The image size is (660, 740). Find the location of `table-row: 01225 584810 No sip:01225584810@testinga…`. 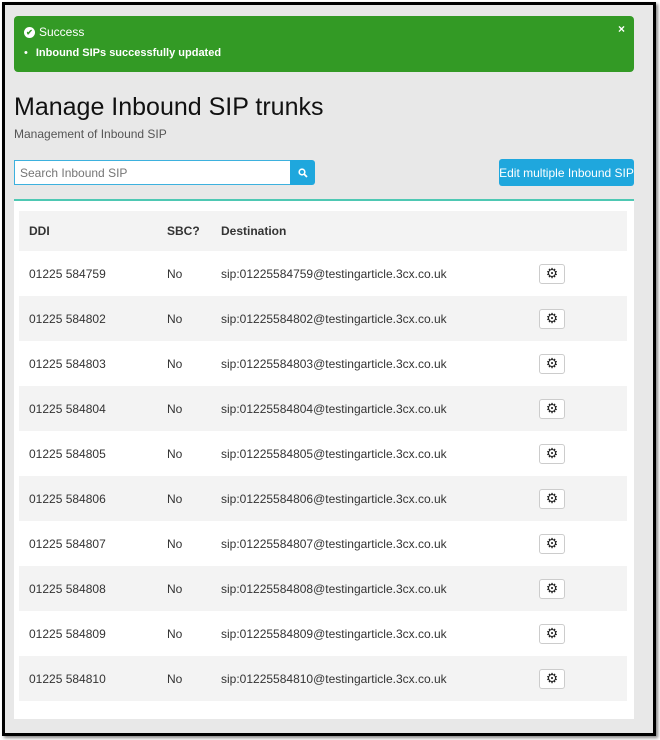

table-row: 01225 584810 No sip:01225584810@testinga… is located at coordinates (323, 678).